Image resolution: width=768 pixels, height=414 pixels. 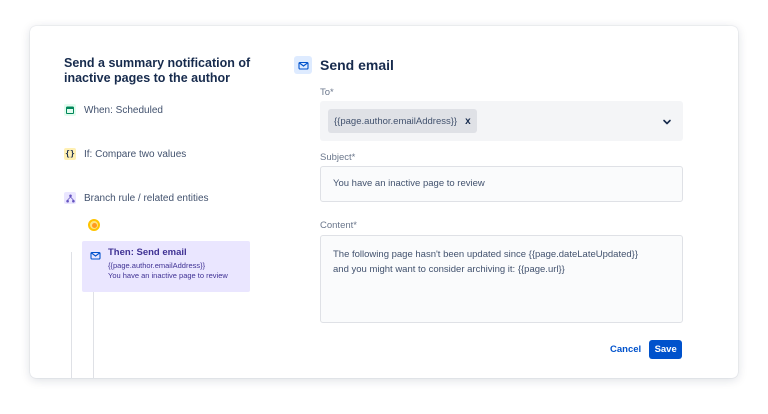 I want to click on remove-recipient-button: x, so click(x=468, y=121).